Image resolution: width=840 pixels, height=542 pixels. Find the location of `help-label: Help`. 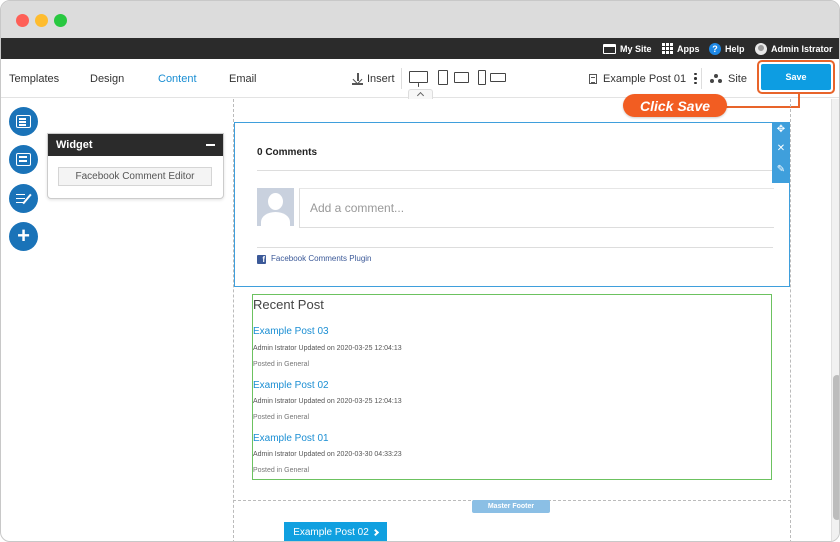

help-label: Help is located at coordinates (735, 48).